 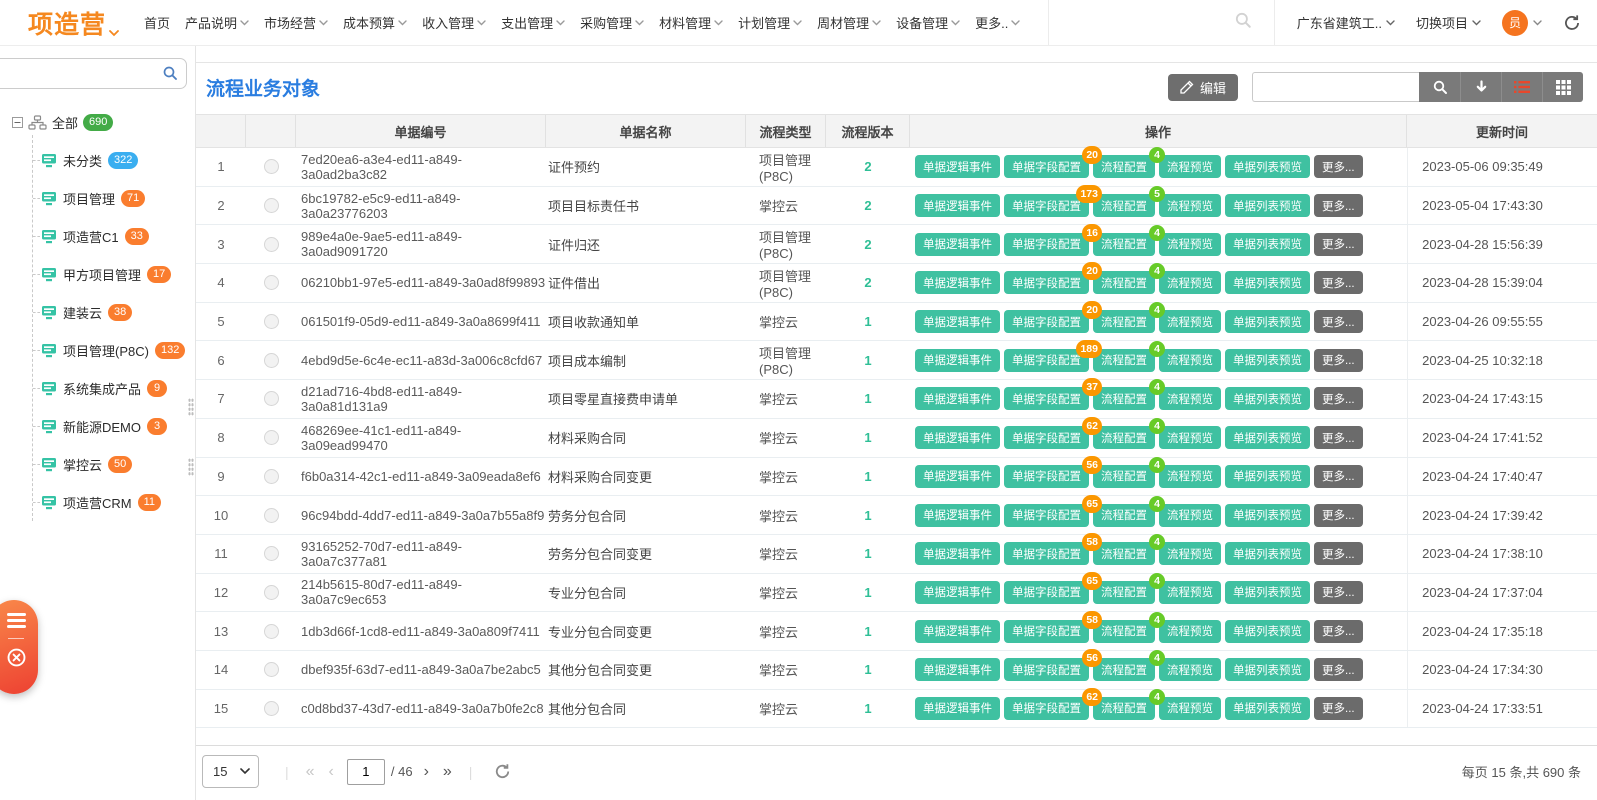 I want to click on field-config-button: 单据字段配置 173, so click(x=1053, y=201).